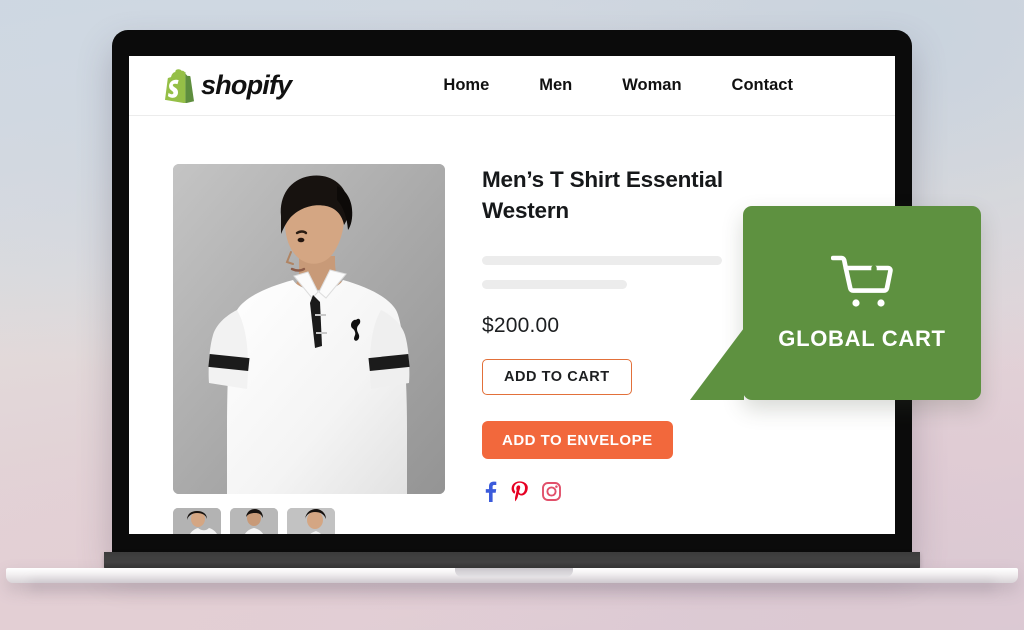 Image resolution: width=1024 pixels, height=630 pixels. What do you see at coordinates (512, 589) in the screenshot?
I see `laptop-base-shadow` at bounding box center [512, 589].